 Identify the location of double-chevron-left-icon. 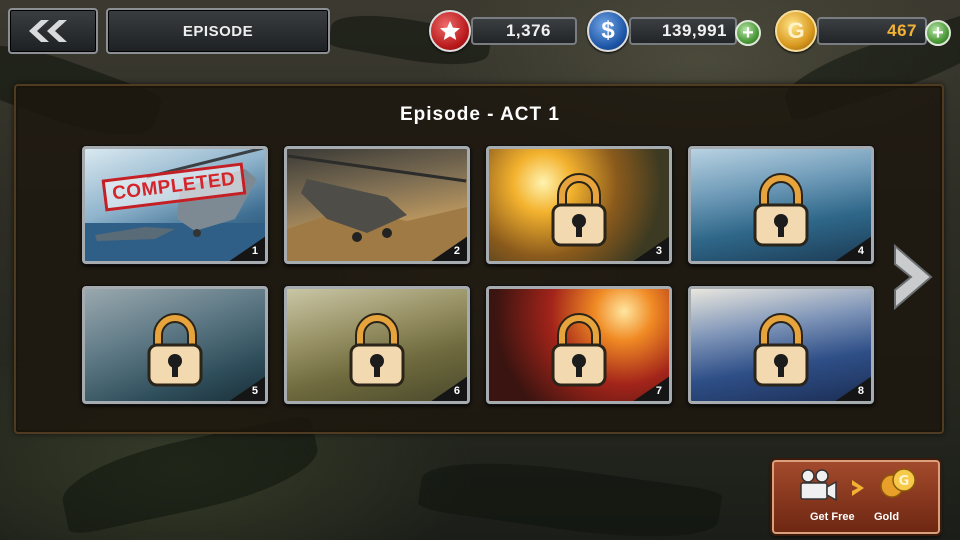
(48, 31).